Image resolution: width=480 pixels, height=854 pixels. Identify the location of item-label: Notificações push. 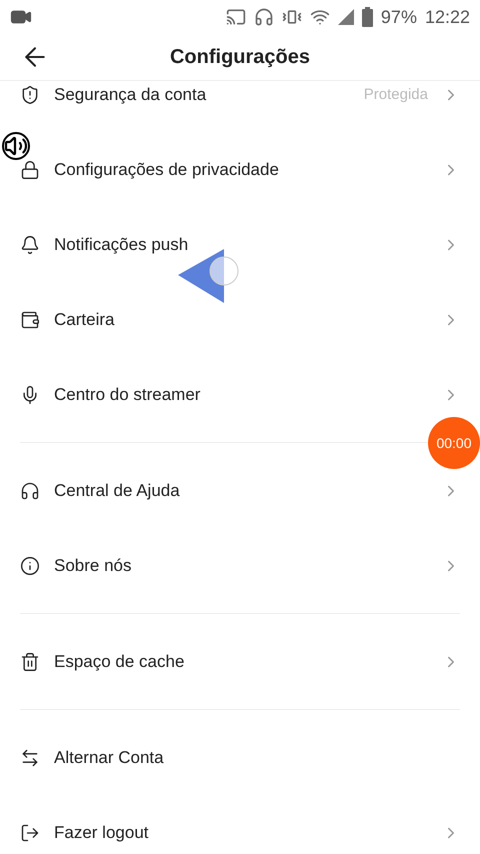
(122, 244).